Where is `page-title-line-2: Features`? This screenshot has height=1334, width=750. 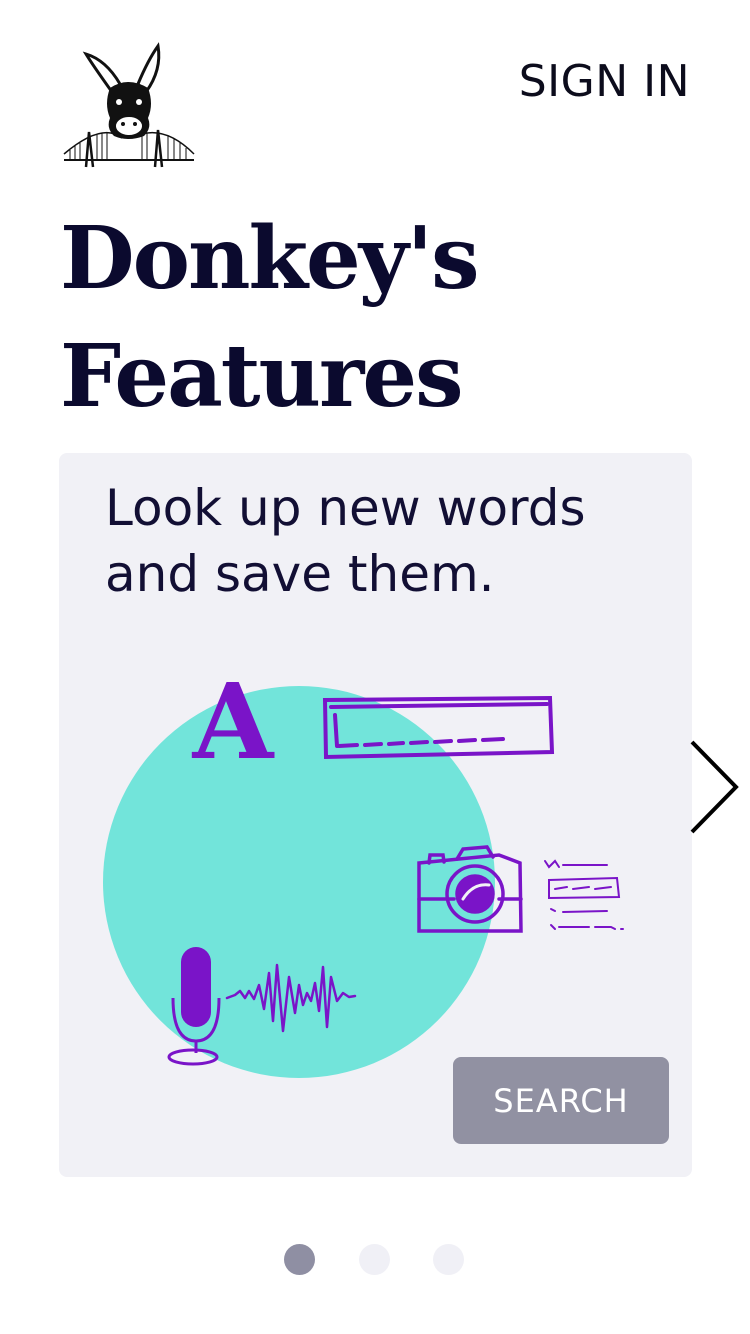
page-title-line-2: Features is located at coordinates (262, 376).